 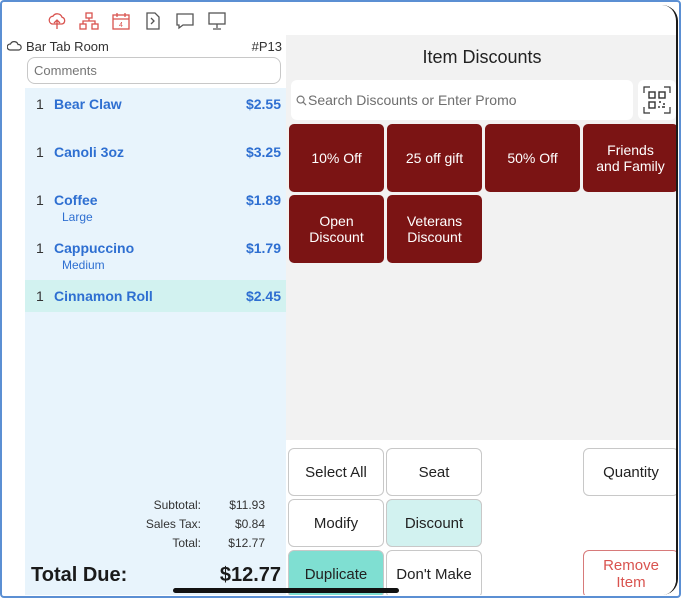 What do you see at coordinates (79, 574) in the screenshot?
I see `total-due-label: Total Due:` at bounding box center [79, 574].